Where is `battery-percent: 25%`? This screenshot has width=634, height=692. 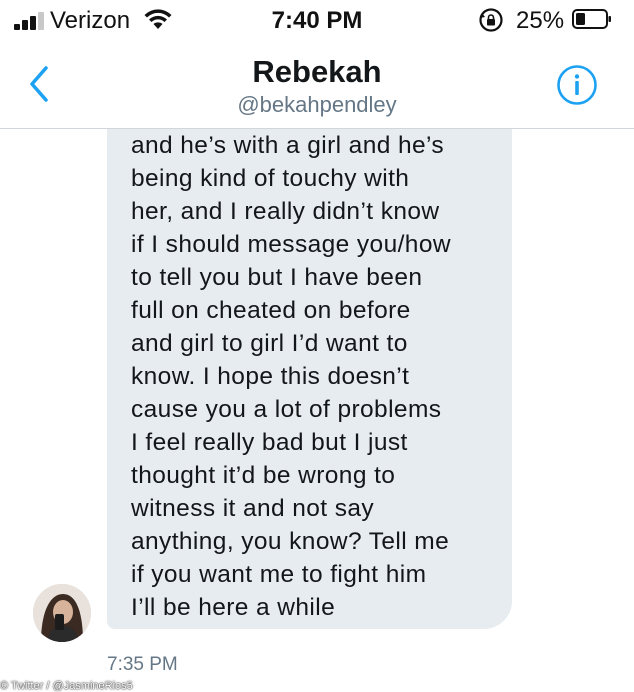
battery-percent: 25% is located at coordinates (540, 20).